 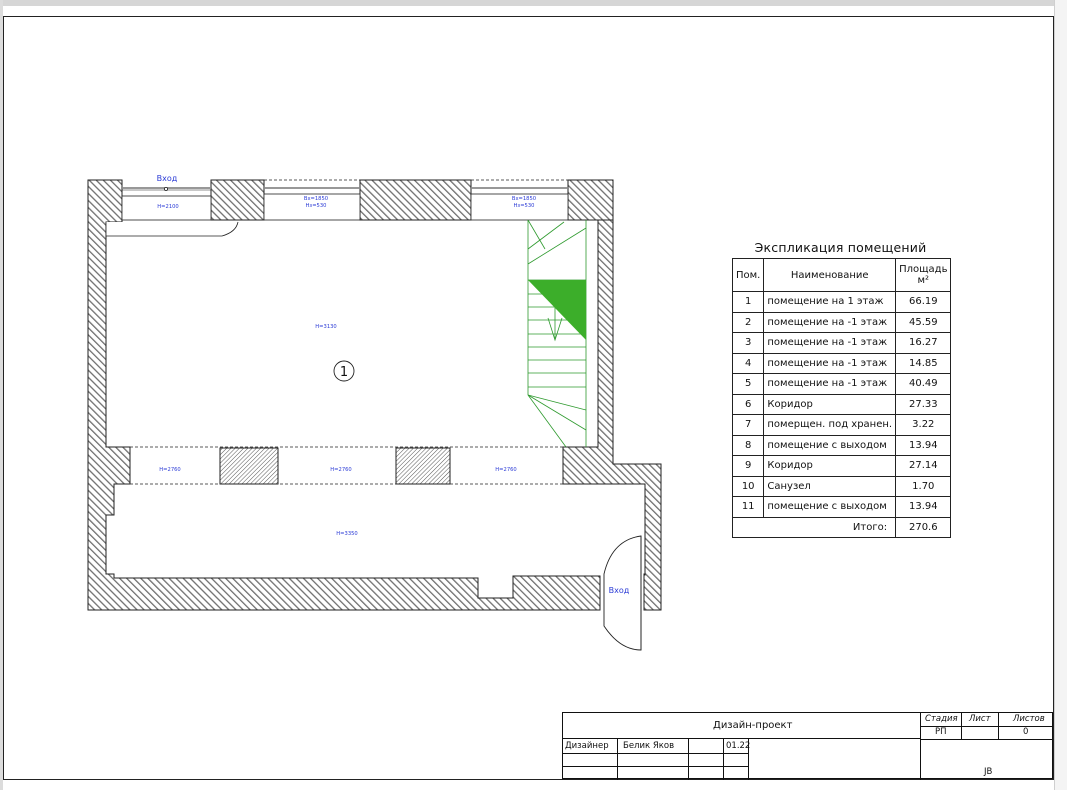 I want to click on row-area: 45.59, so click(x=923, y=322).